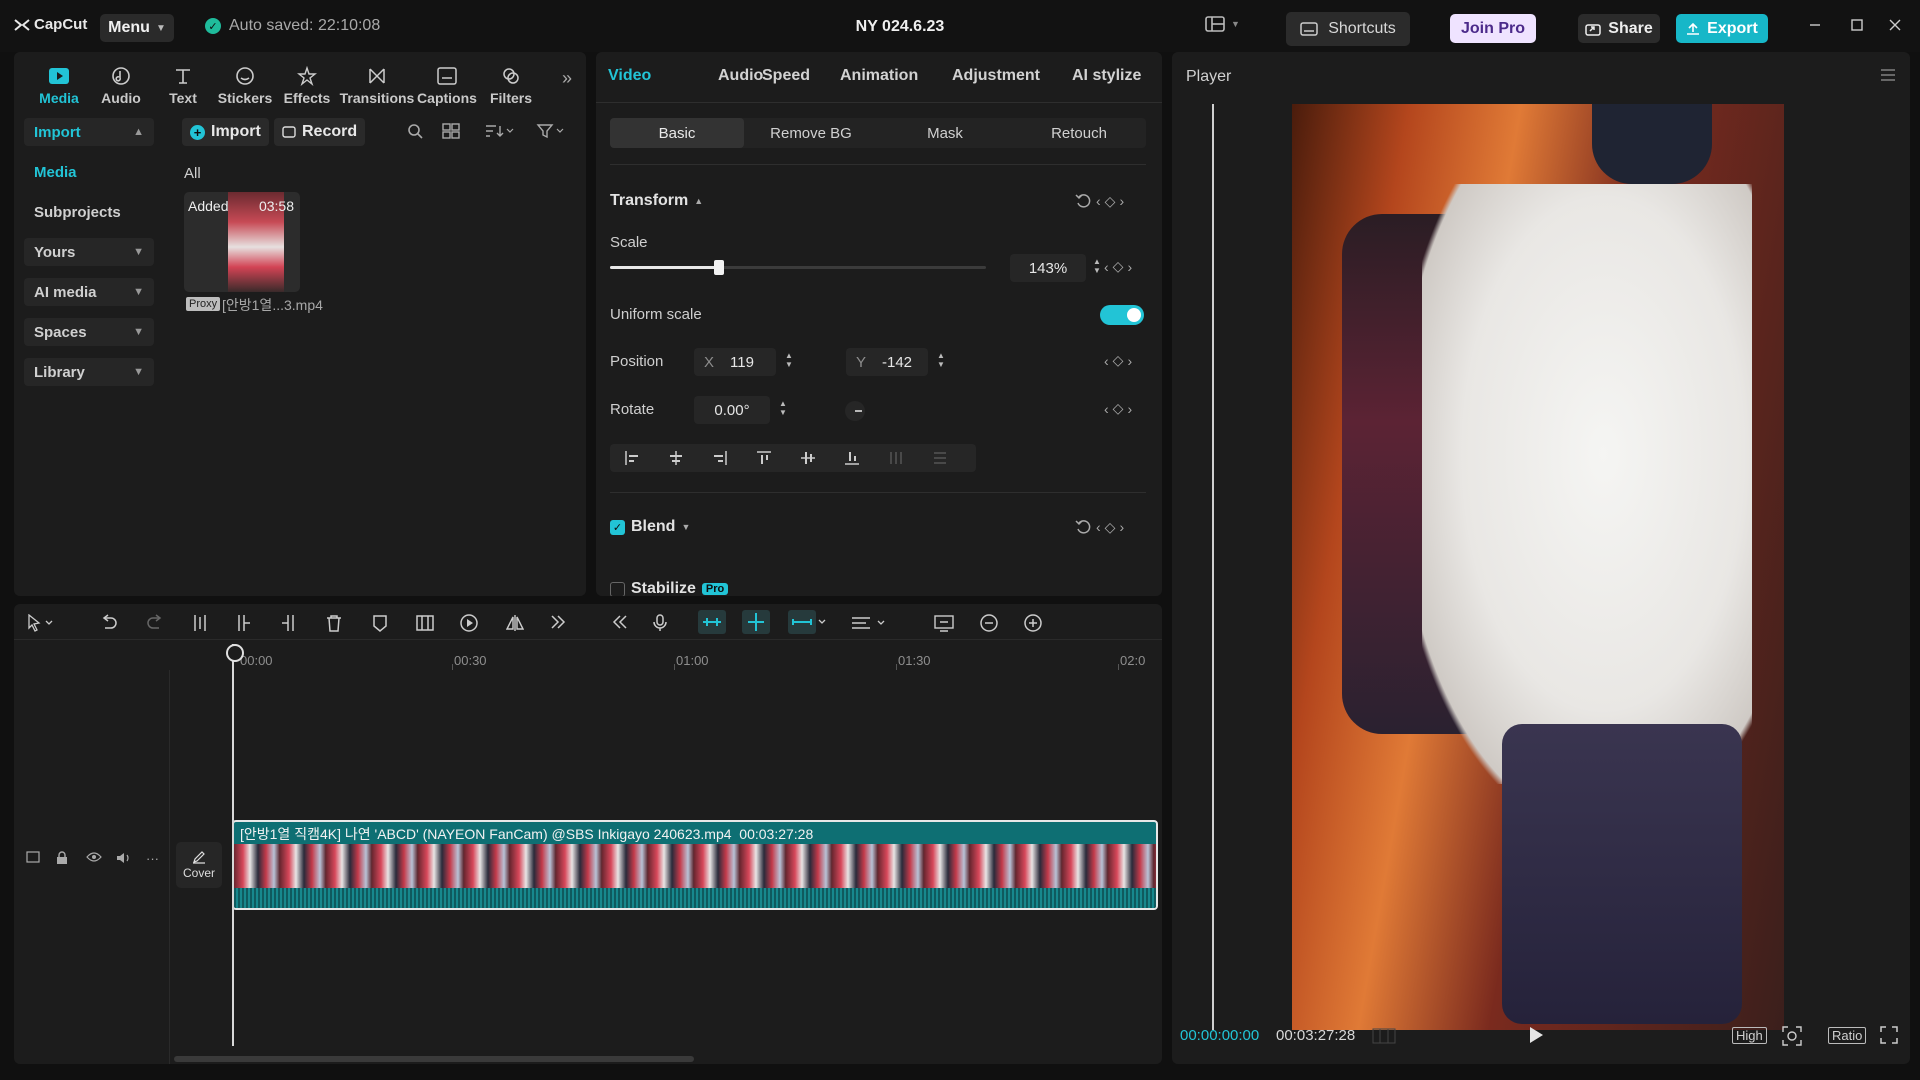  What do you see at coordinates (617, 527) in the screenshot?
I see `blend-checkbox: ✓` at bounding box center [617, 527].